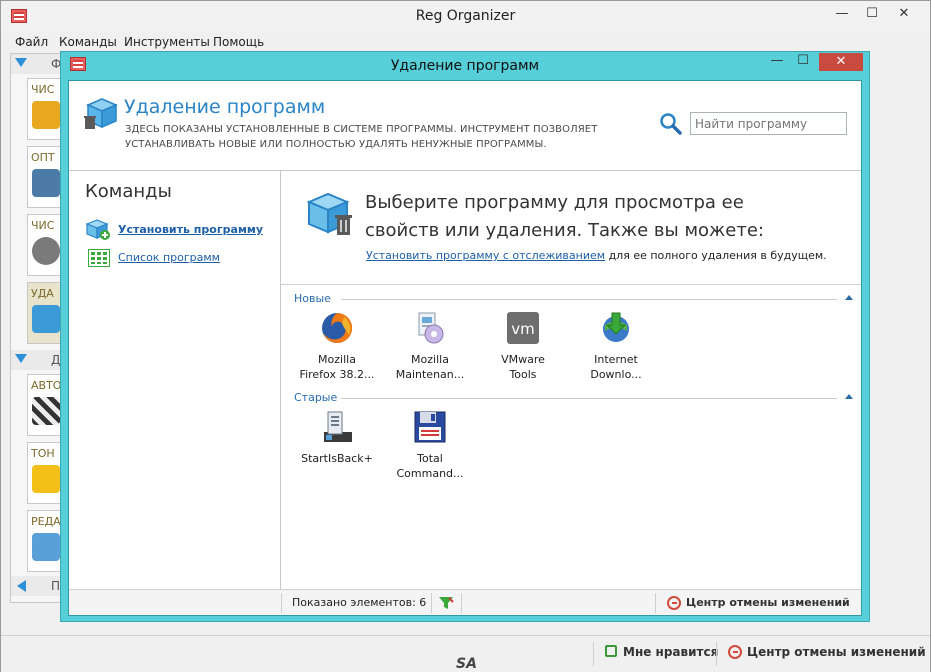  What do you see at coordinates (523, 359) in the screenshot?
I see `program-name-line1: VMware` at bounding box center [523, 359].